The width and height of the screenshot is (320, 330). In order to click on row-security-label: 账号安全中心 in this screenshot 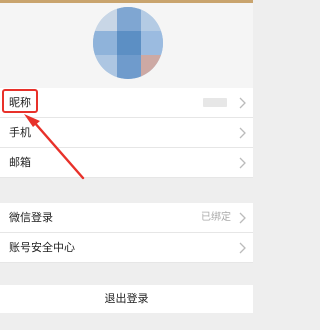, I will do `click(42, 247)`.